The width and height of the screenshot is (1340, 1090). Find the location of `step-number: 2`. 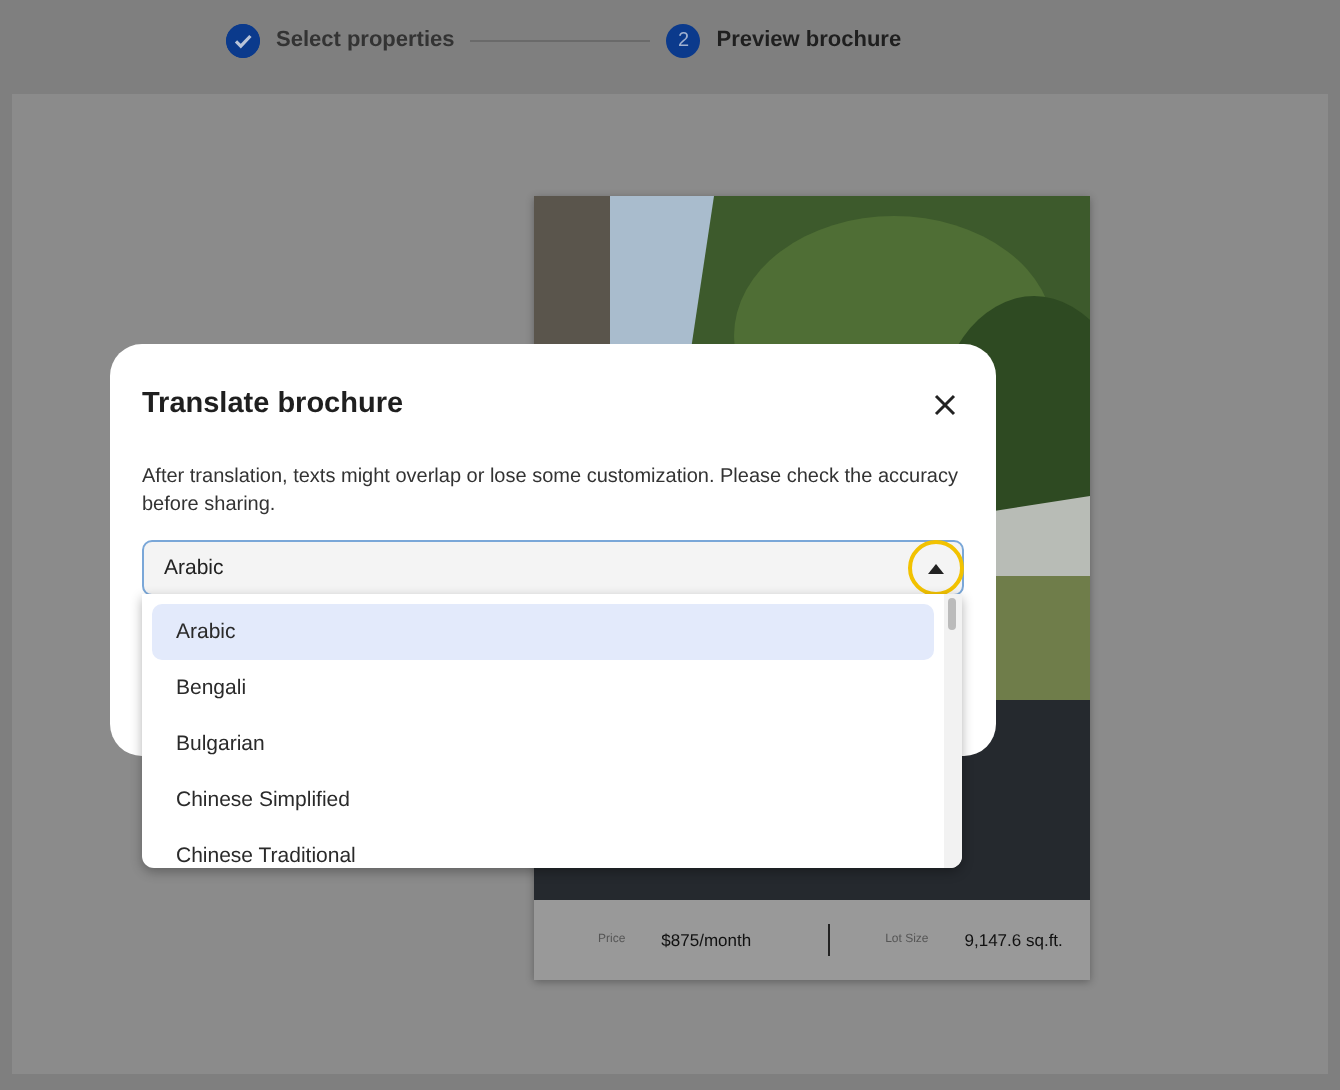

step-number: 2 is located at coordinates (683, 40).